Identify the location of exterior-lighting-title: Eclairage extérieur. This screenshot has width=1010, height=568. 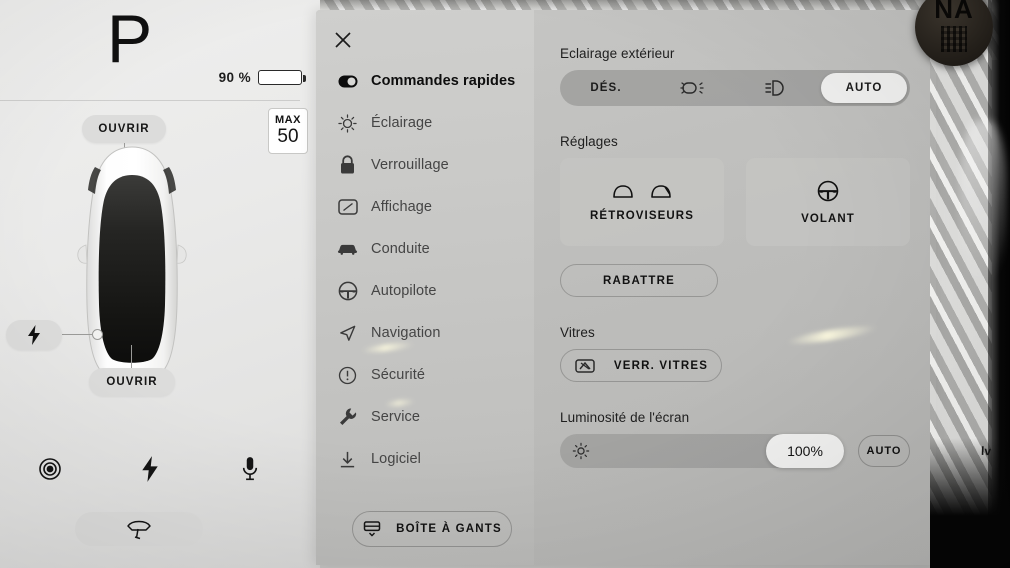
(617, 53).